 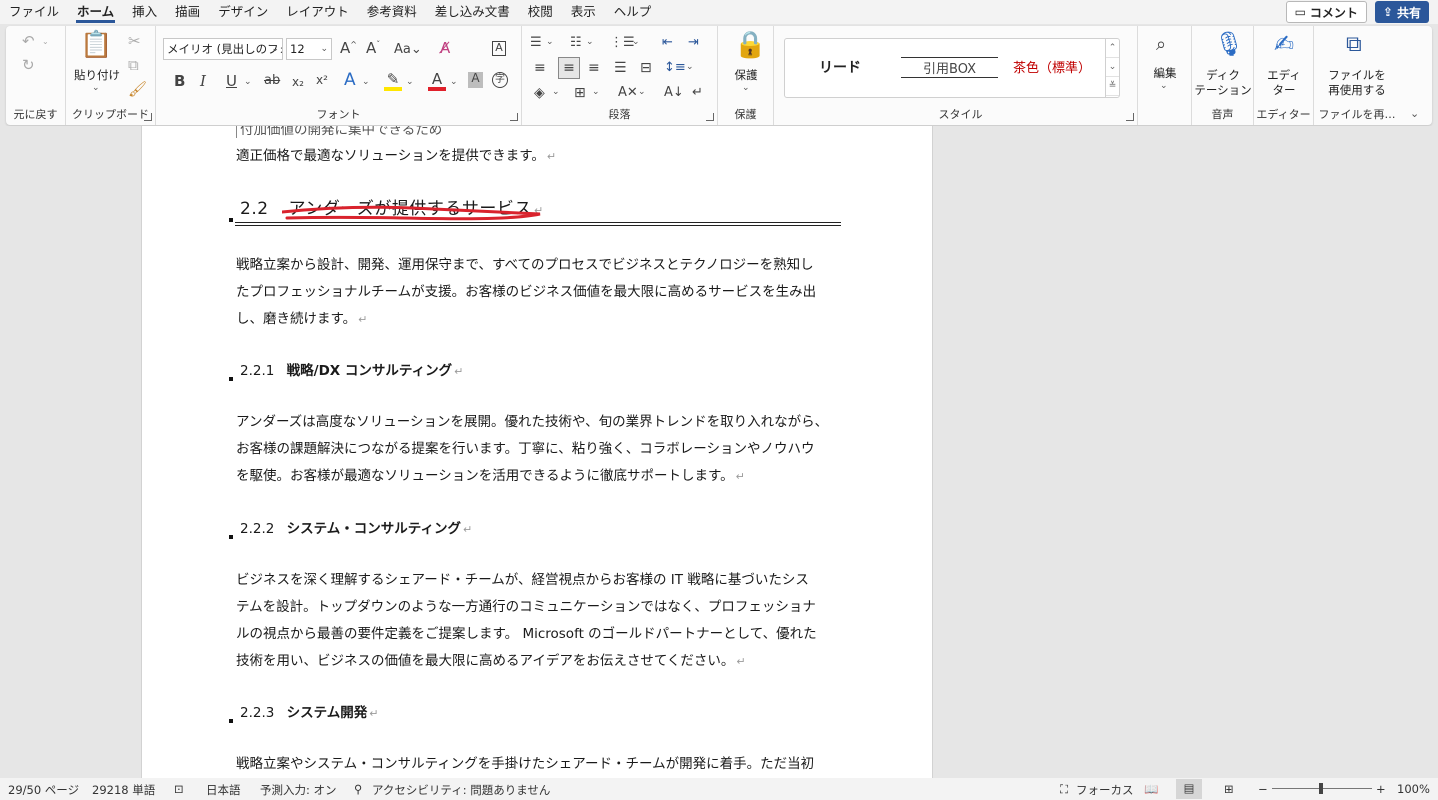 What do you see at coordinates (1401, 12) in the screenshot?
I see `share-button: ⇪ 共有` at bounding box center [1401, 12].